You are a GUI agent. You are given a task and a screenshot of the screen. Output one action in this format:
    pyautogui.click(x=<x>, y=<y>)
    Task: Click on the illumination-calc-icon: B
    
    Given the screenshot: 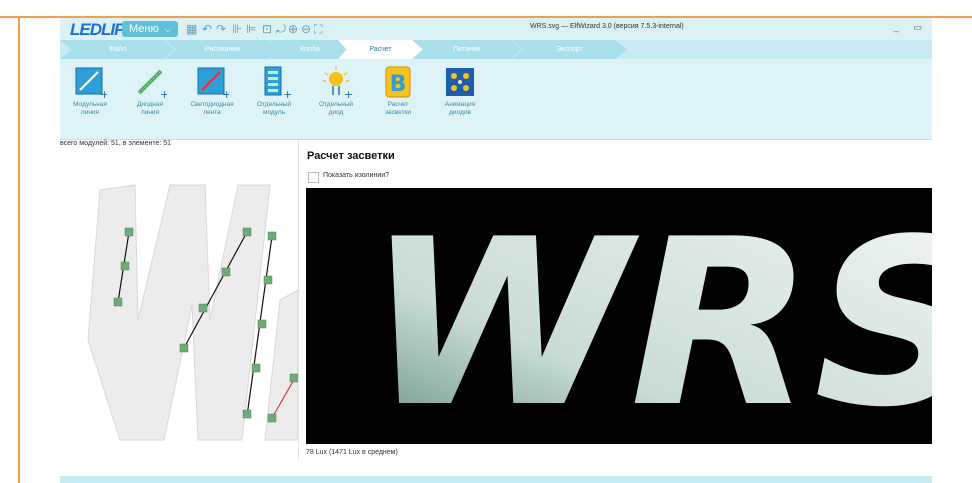 What is the action you would take?
    pyautogui.click(x=398, y=82)
    